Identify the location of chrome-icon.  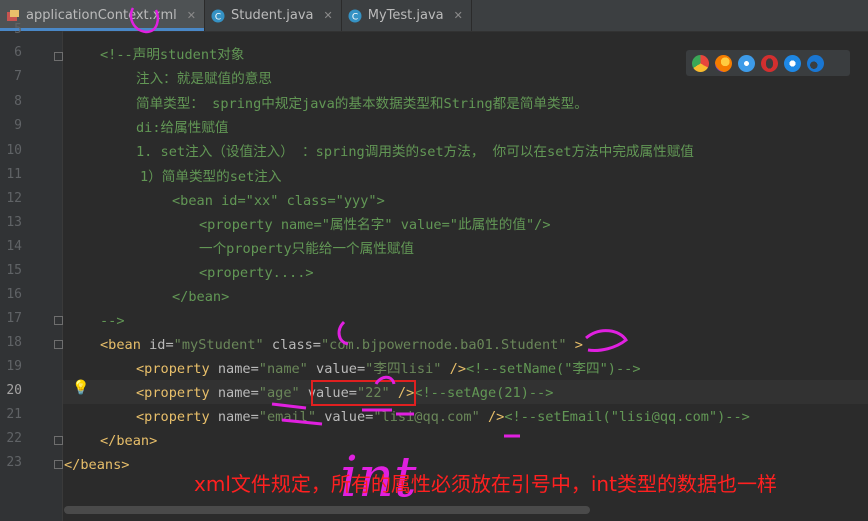
(700, 63).